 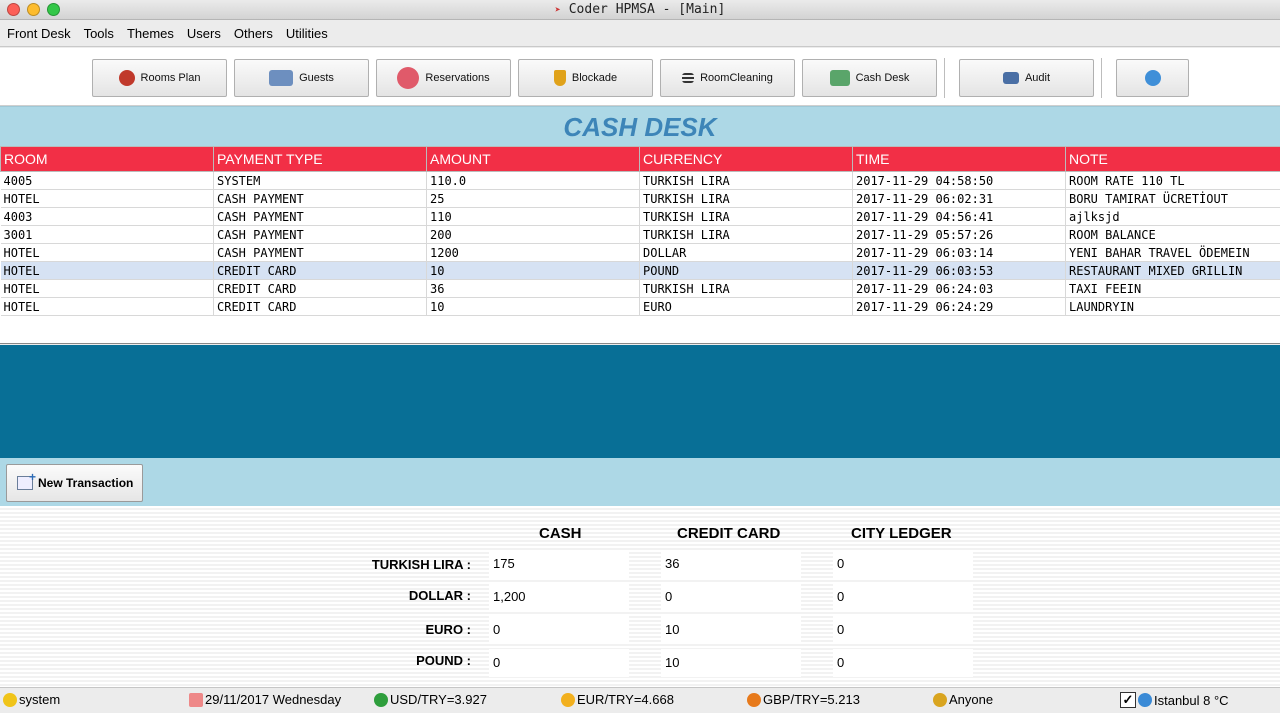 What do you see at coordinates (731, 597) in the screenshot?
I see `summary-credit-dollar: 0` at bounding box center [731, 597].